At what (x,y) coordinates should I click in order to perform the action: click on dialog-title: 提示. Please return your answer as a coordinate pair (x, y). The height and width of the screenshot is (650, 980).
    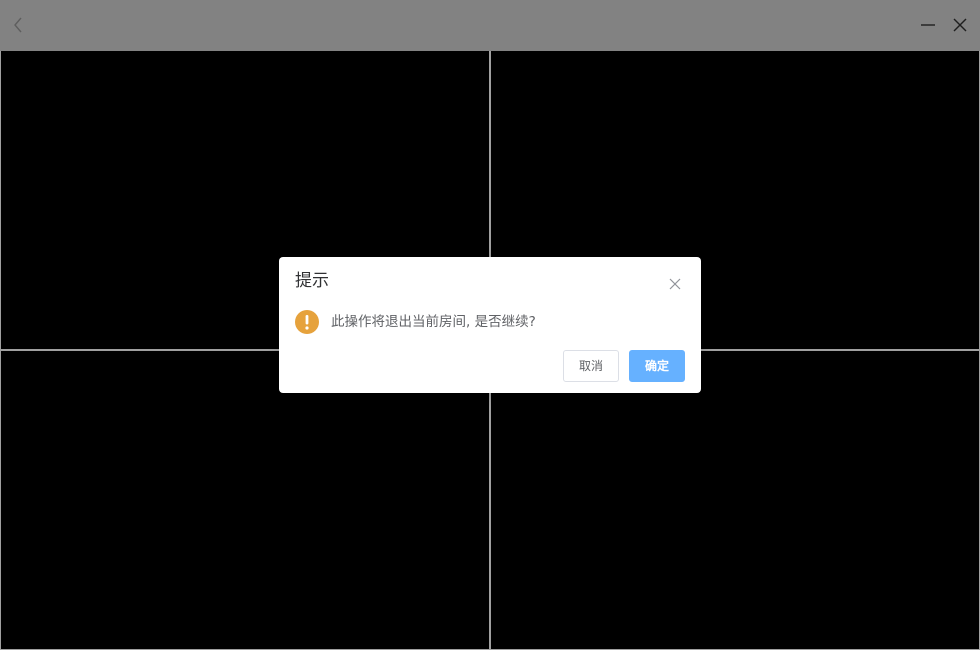
    Looking at the image, I should click on (312, 281).